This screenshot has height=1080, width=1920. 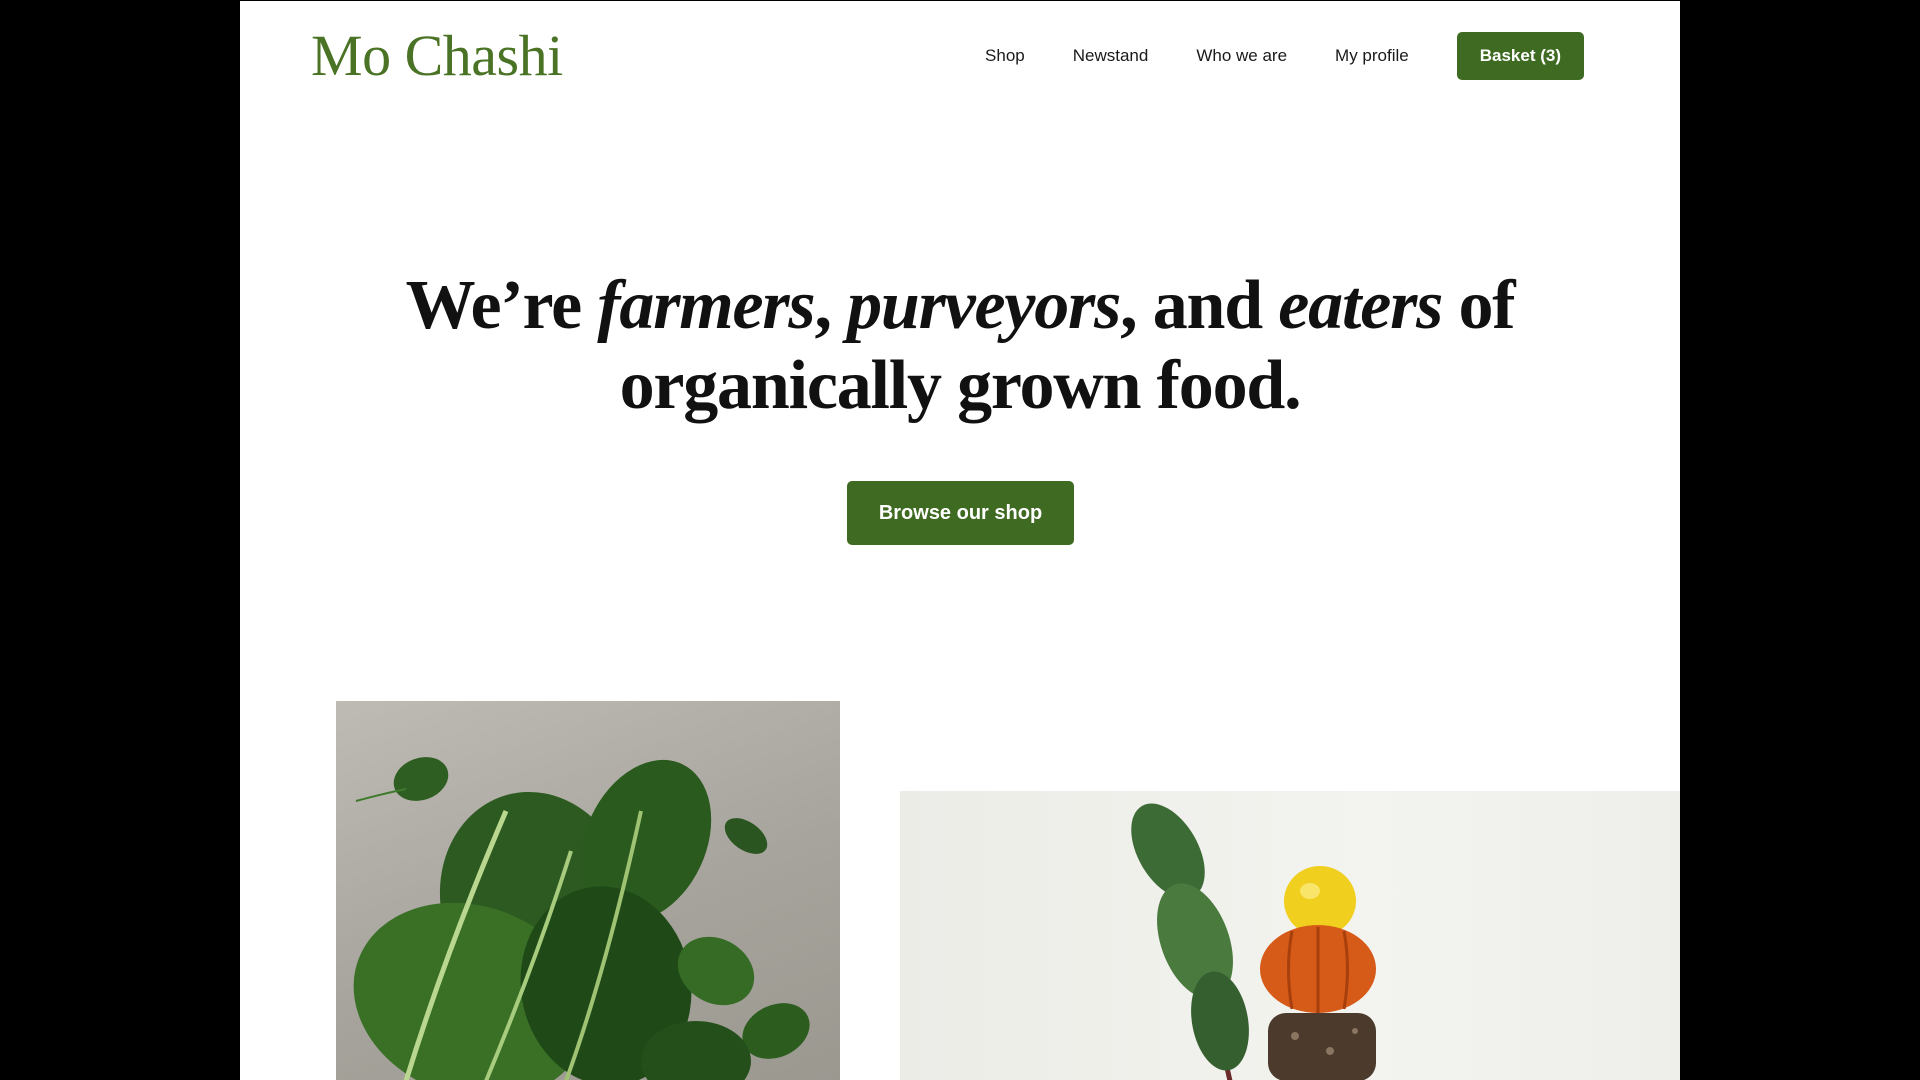 I want to click on leafy-greens-photo, so click(x=588, y=890).